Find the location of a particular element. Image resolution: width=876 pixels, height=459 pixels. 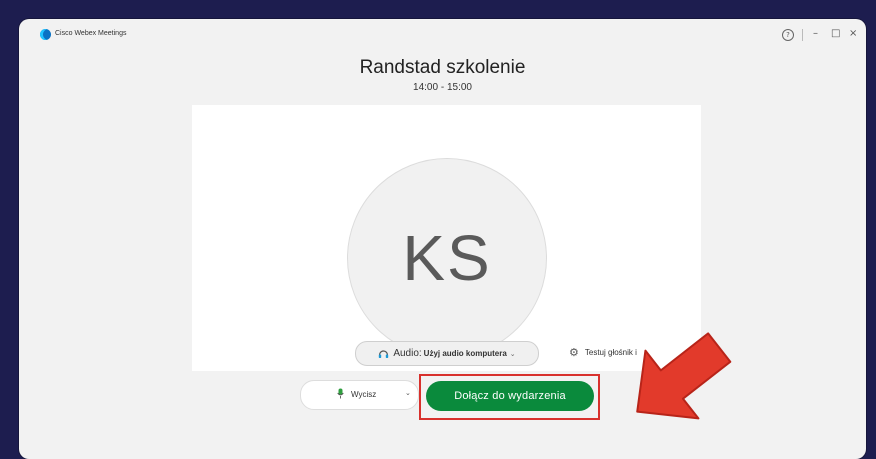

help-icon: ? is located at coordinates (788, 35).